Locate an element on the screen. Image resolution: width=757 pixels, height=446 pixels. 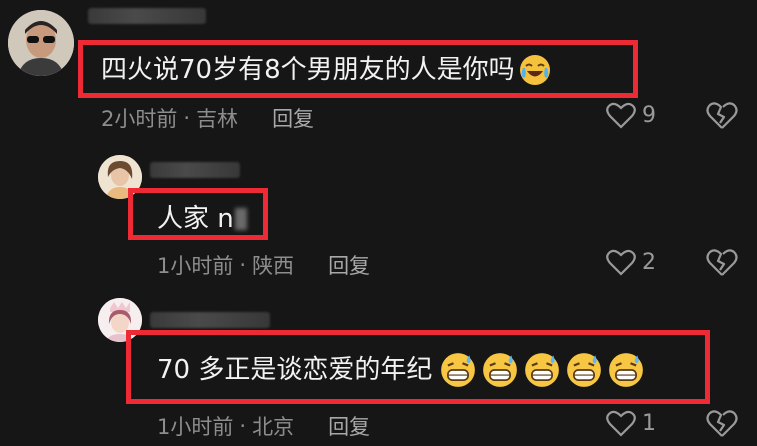
comment-text: 70 多正是谈恋爱的年纪 is located at coordinates (400, 370).